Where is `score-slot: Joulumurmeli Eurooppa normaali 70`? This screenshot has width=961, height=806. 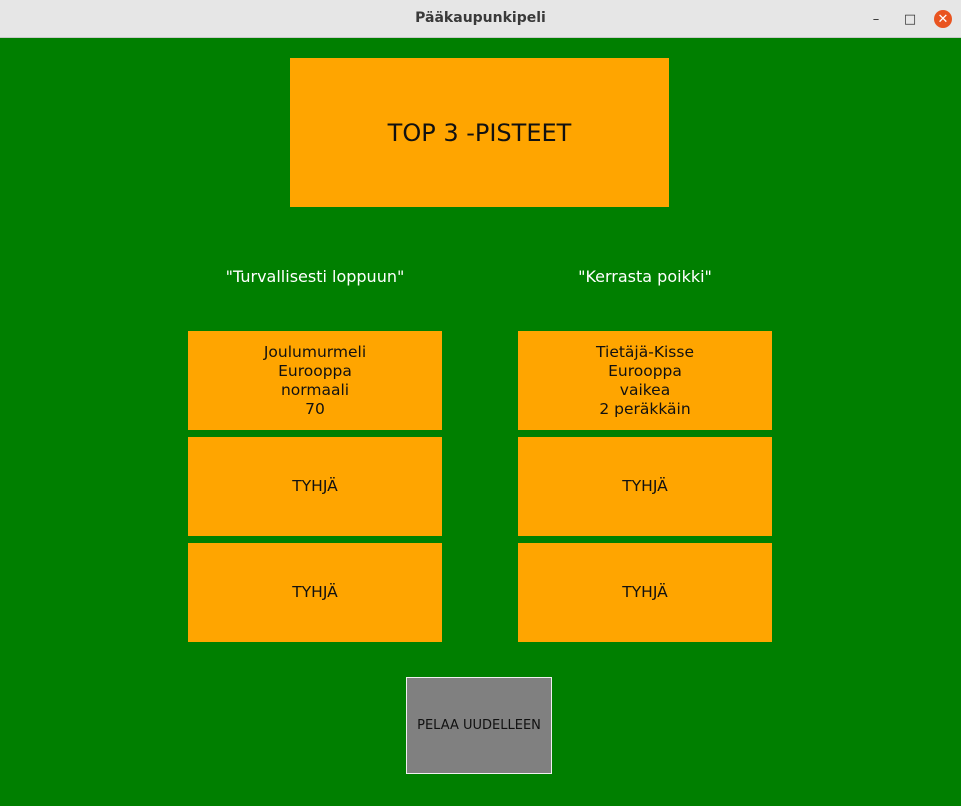 score-slot: Joulumurmeli Eurooppa normaali 70 is located at coordinates (315, 380).